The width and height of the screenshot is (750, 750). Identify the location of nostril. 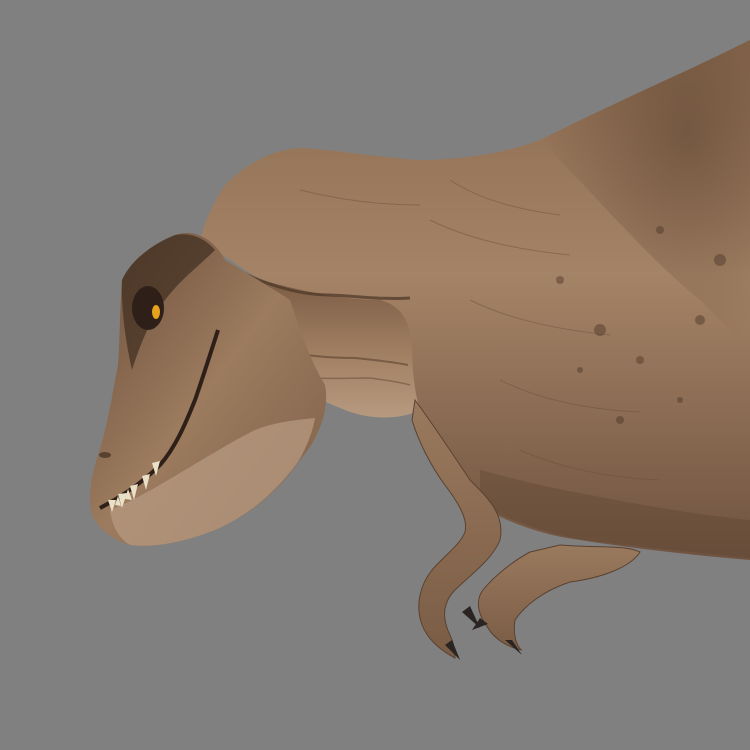
(105, 455).